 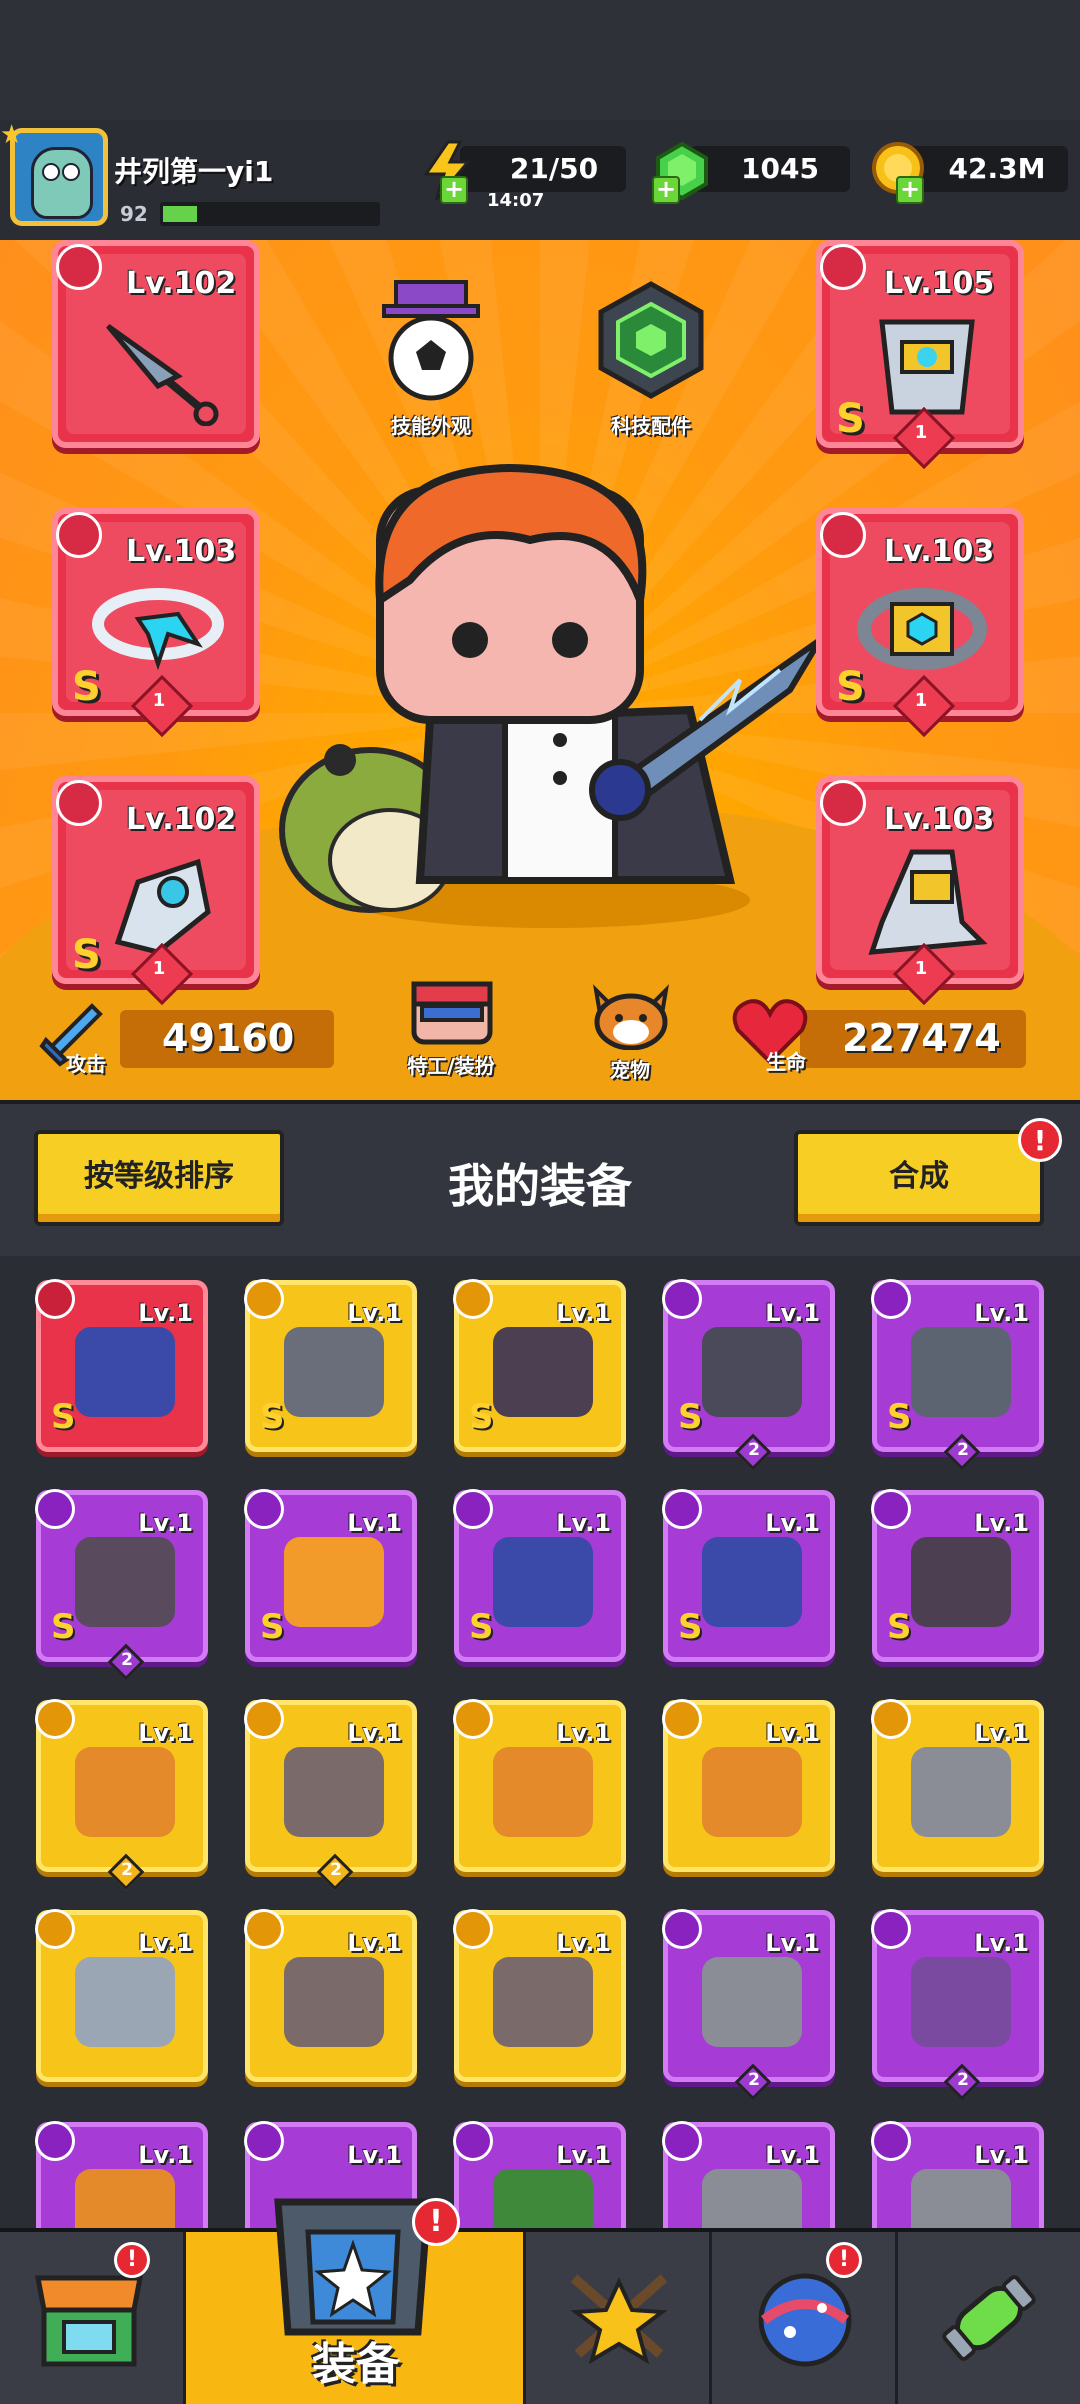 I want to click on gauntlet-icon, so click(x=961, y=2002).